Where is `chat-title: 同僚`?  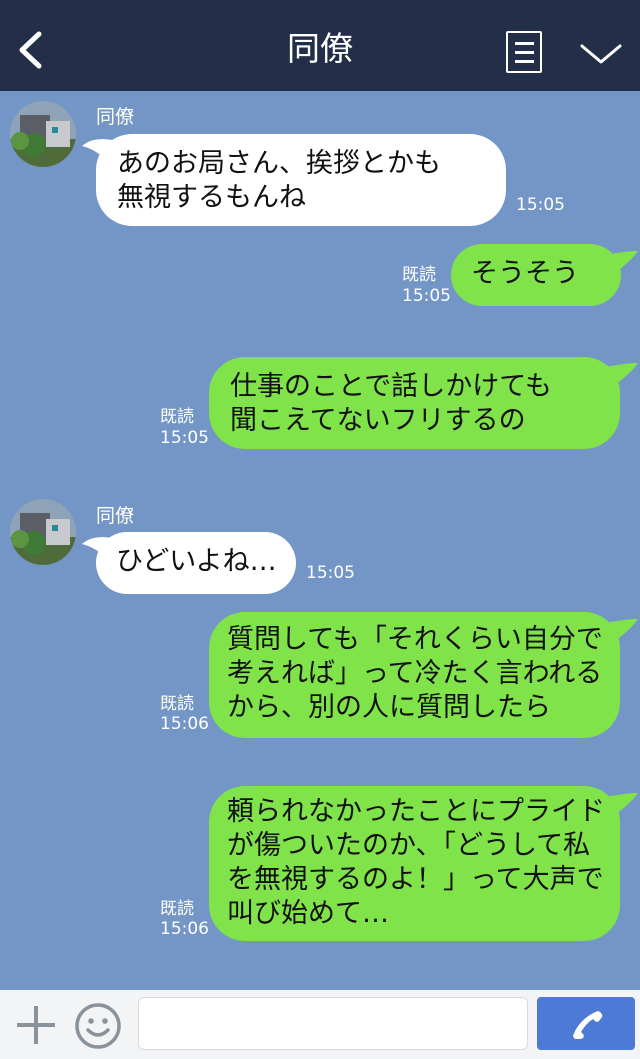
chat-title: 同僚 is located at coordinates (320, 48).